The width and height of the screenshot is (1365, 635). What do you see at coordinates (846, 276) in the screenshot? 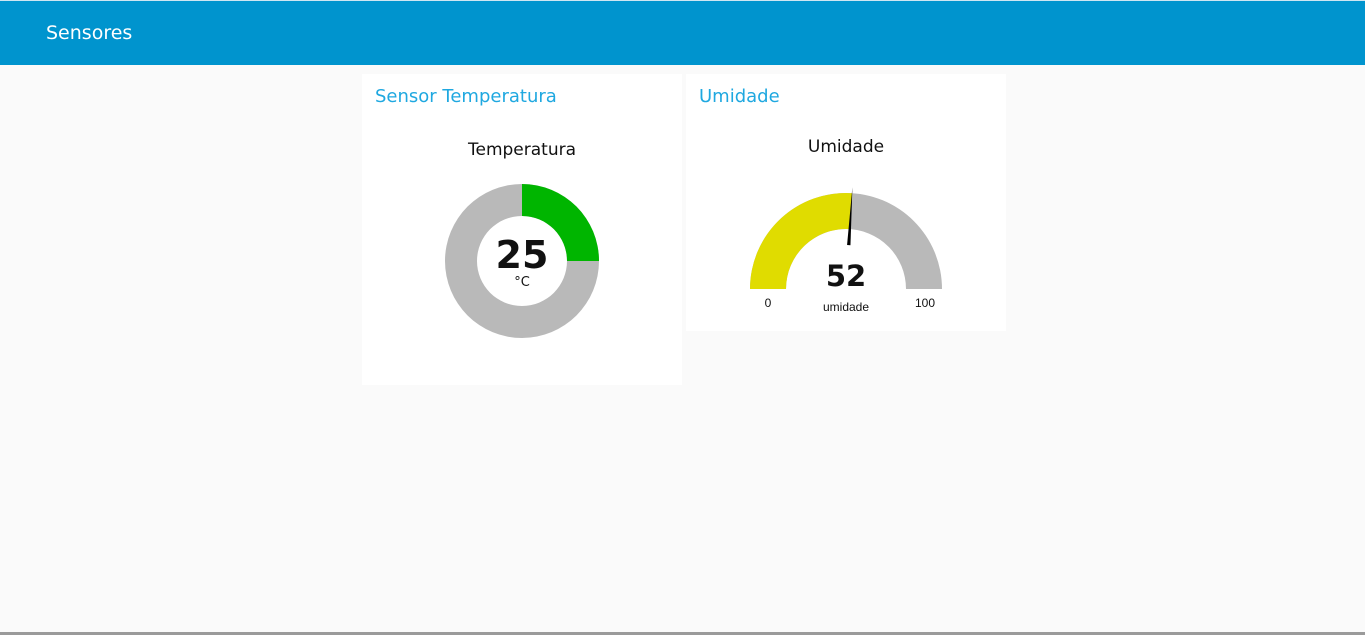
I see `humidity-value: 52` at bounding box center [846, 276].